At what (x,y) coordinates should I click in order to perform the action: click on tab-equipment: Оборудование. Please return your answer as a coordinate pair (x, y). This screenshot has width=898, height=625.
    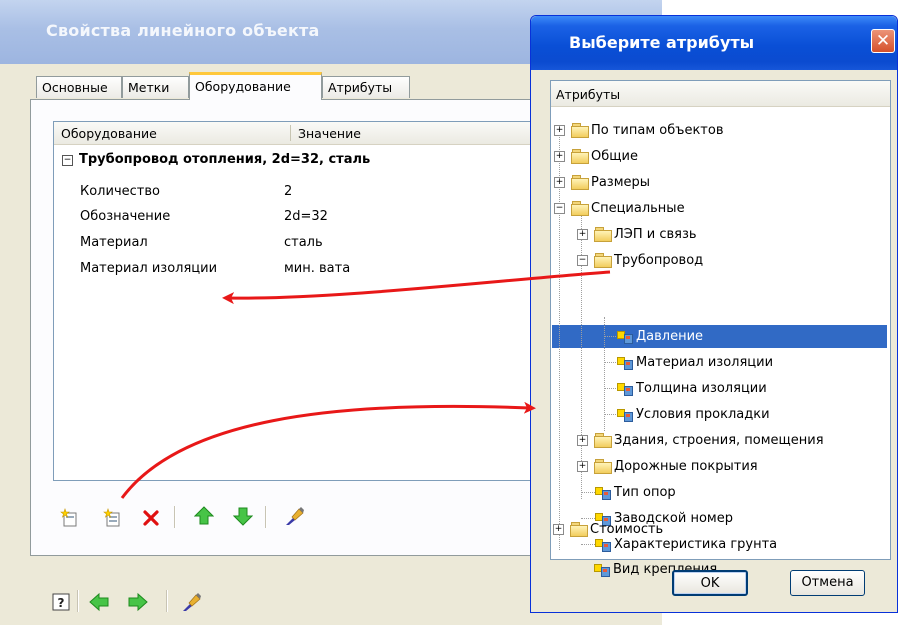
    Looking at the image, I should click on (255, 86).